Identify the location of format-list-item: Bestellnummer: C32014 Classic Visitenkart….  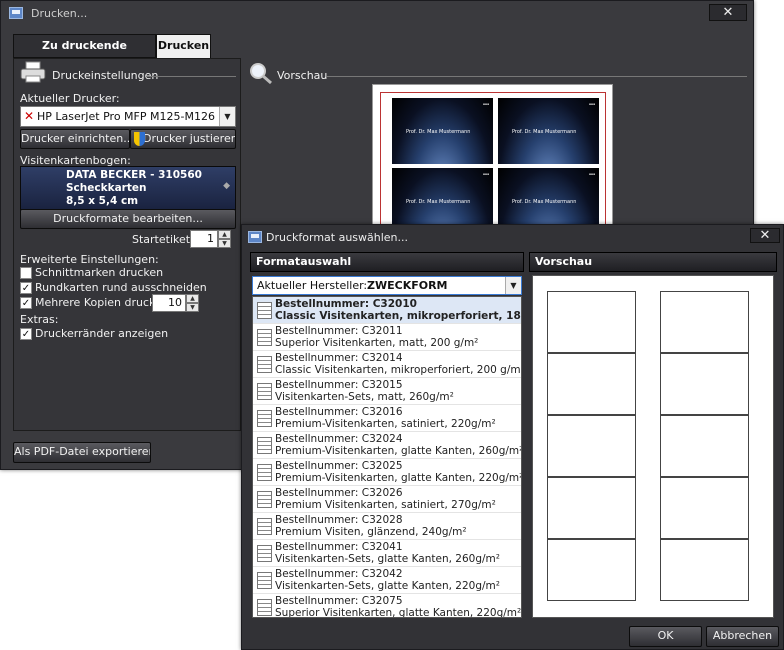
(387, 364).